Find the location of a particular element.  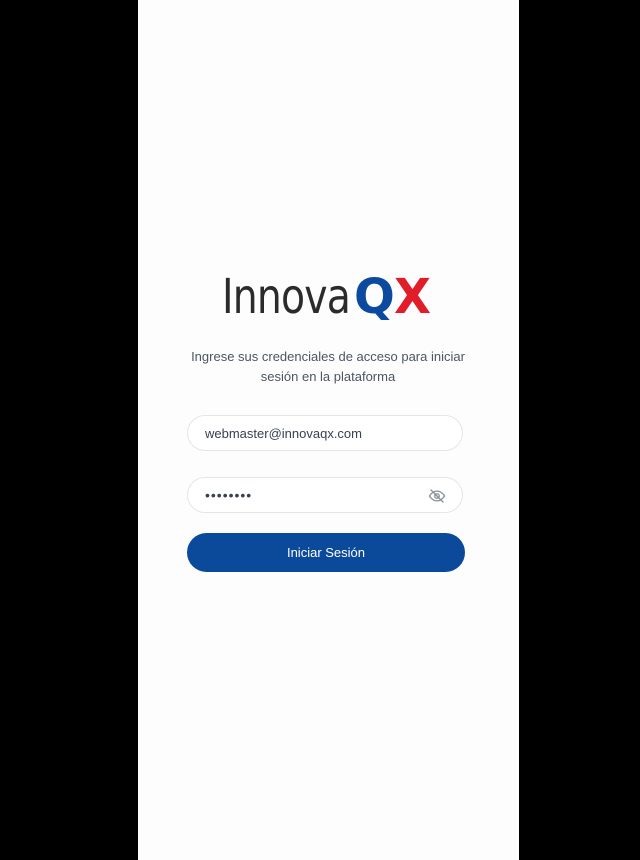

logo-text: Innova is located at coordinates (286, 297).